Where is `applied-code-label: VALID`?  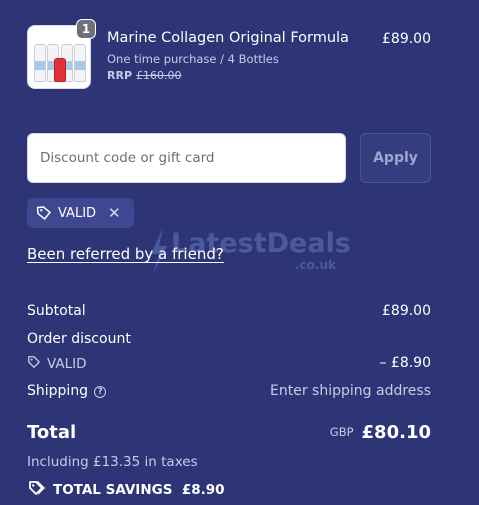 applied-code-label: VALID is located at coordinates (77, 213).